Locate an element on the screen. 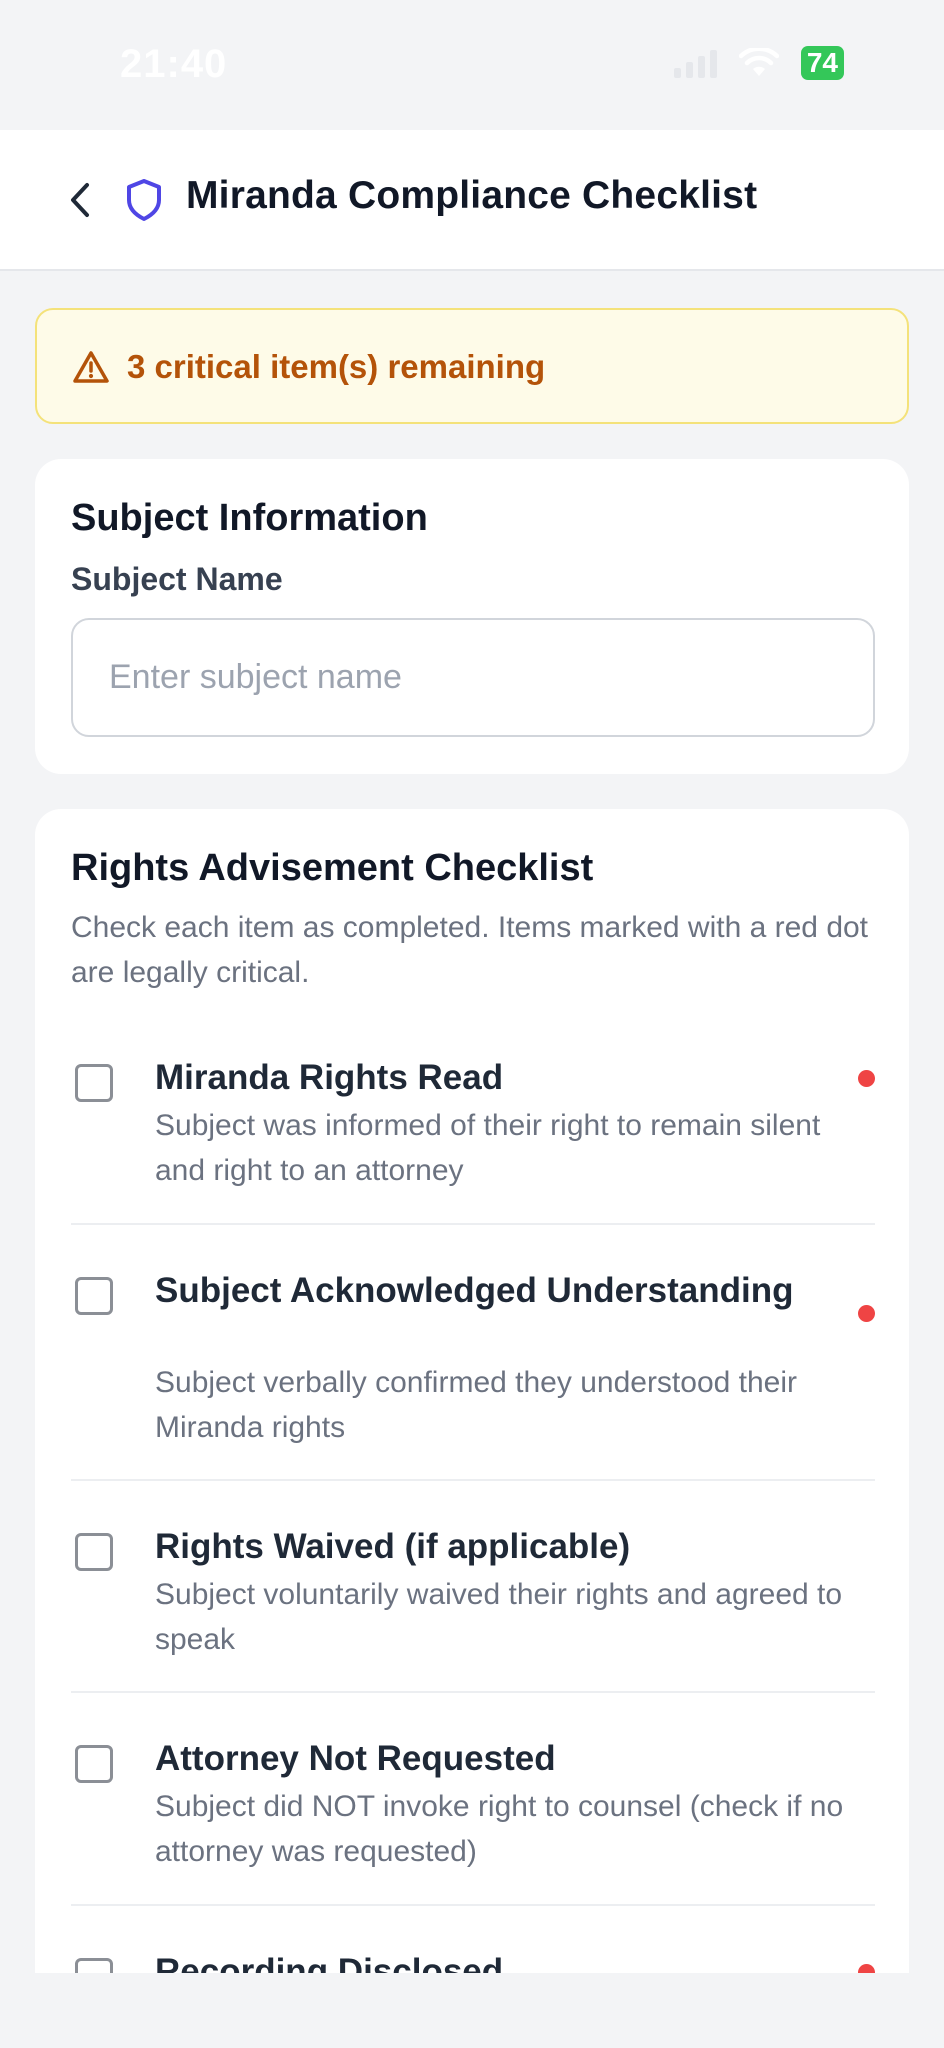 The height and width of the screenshot is (2048, 944). subject-name-input is located at coordinates (473, 677).